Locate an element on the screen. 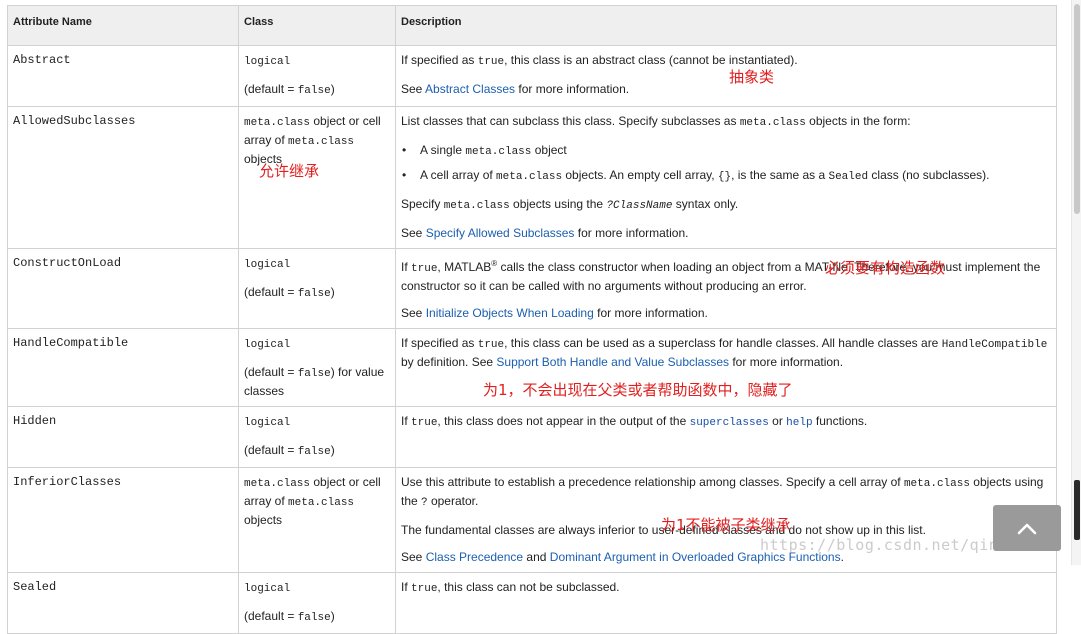 The width and height of the screenshot is (1081, 634). header-class: Class is located at coordinates (317, 25).